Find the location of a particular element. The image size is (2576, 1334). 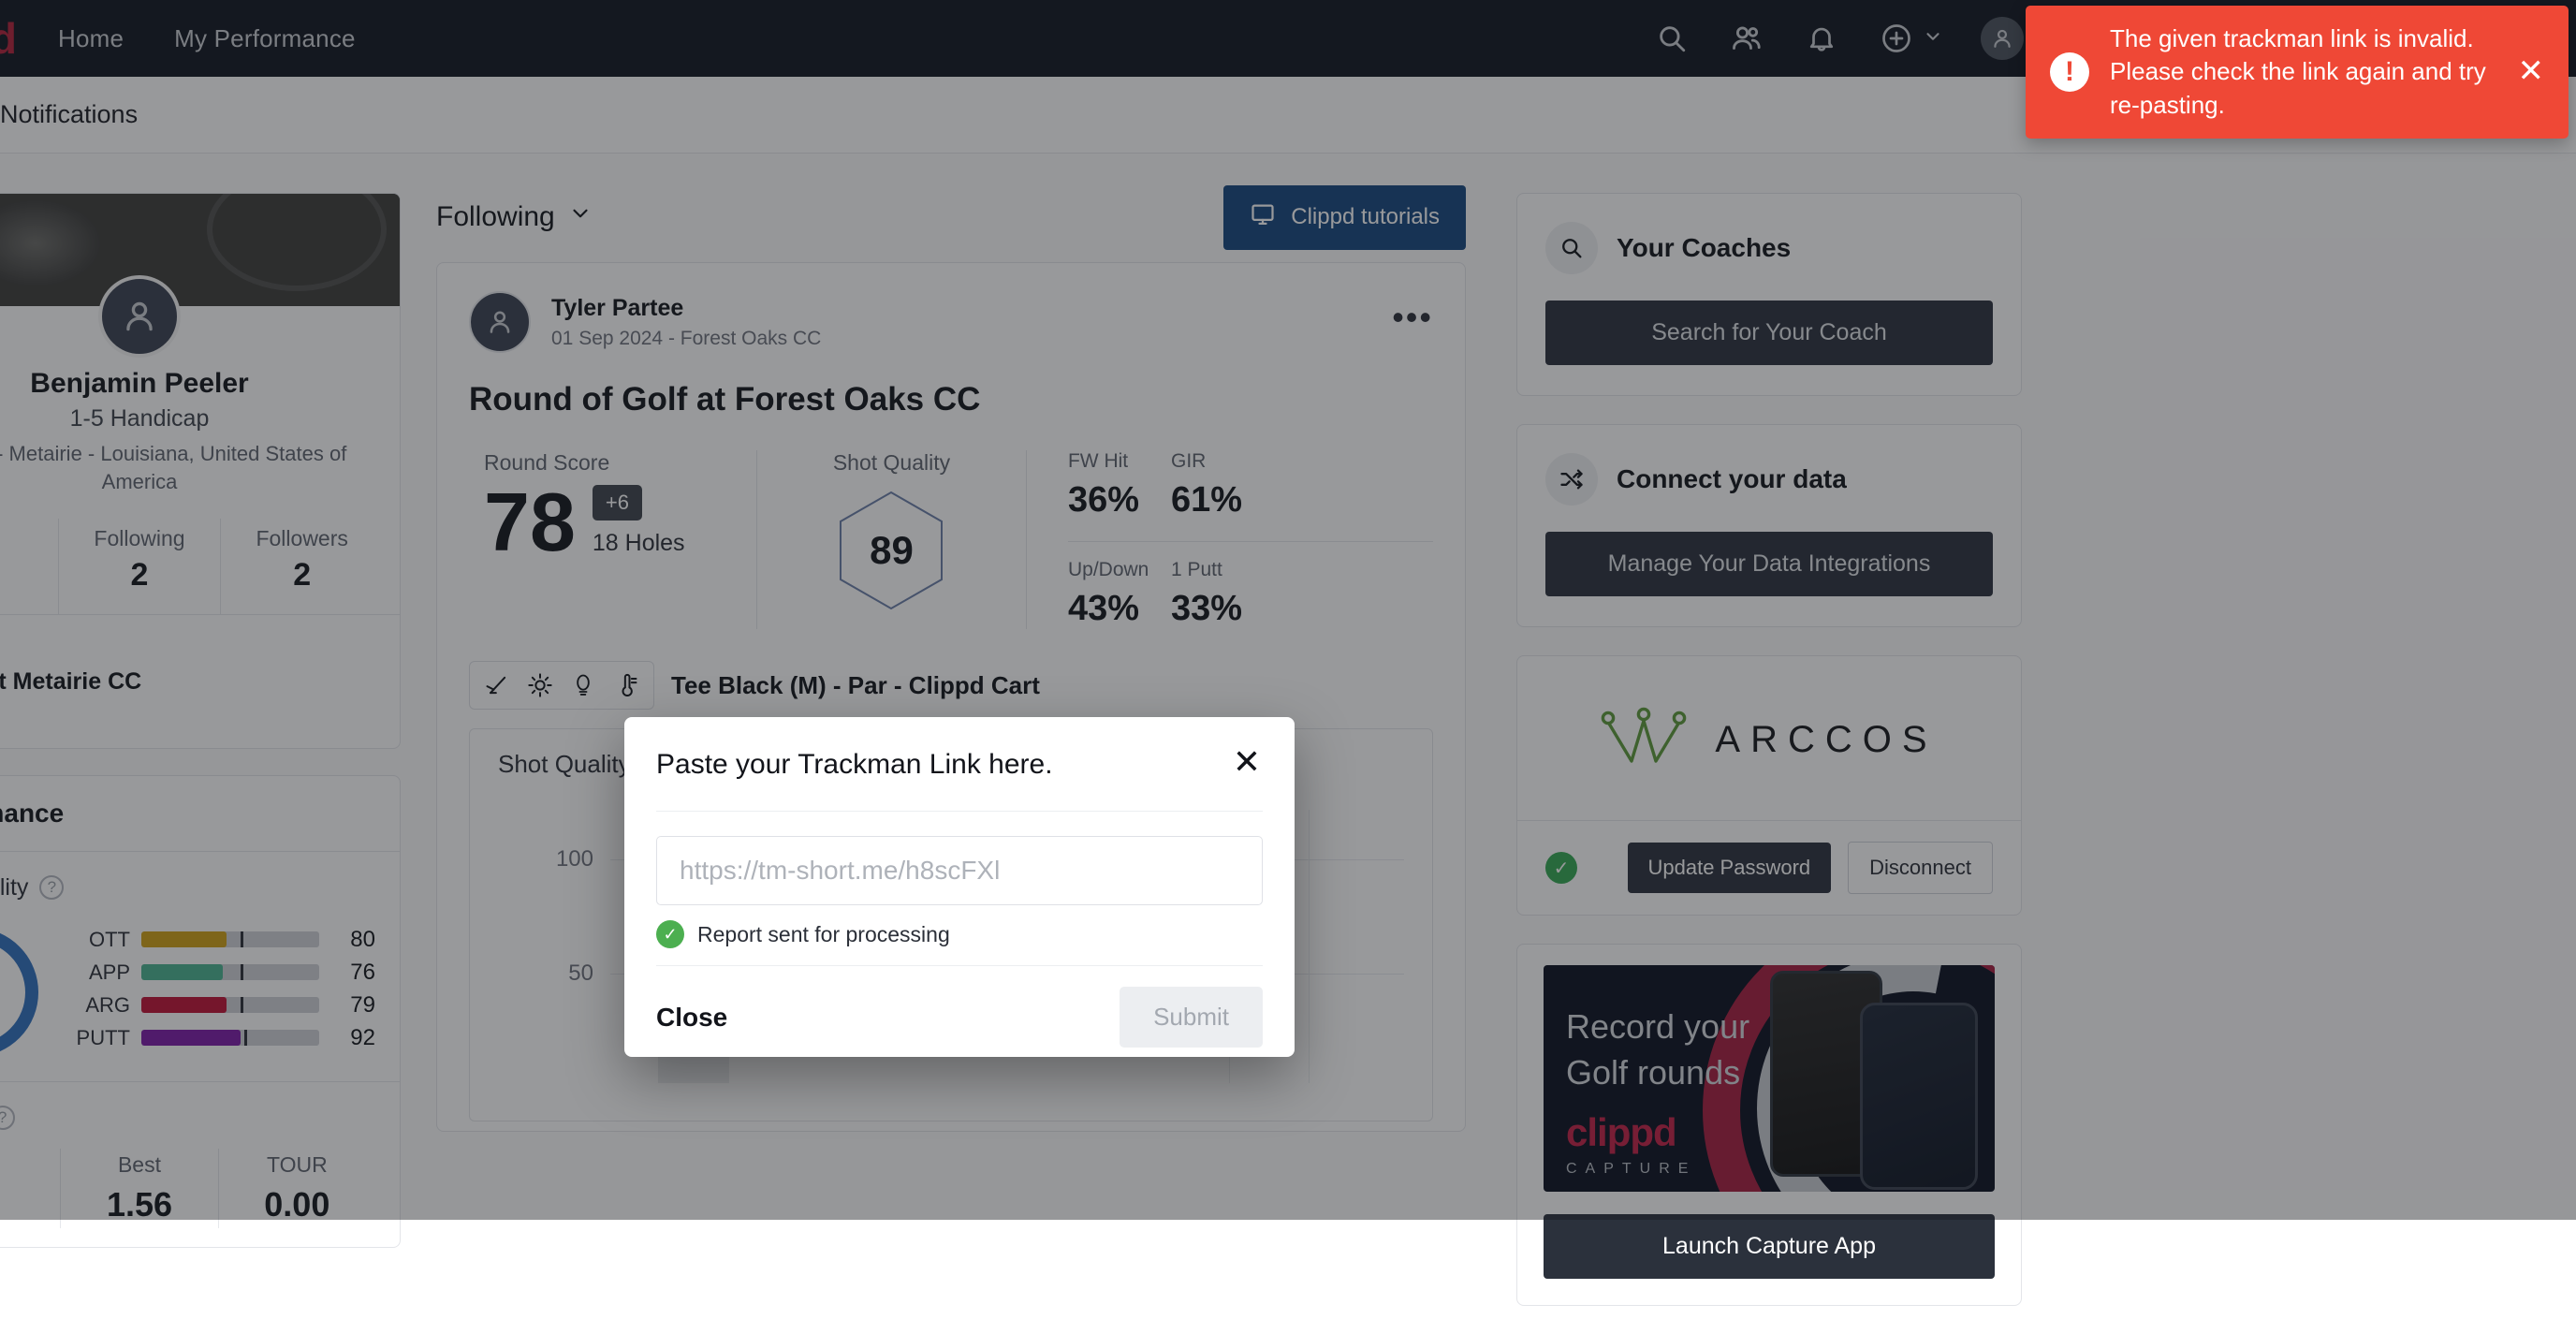

trackman-link-input is located at coordinates (960, 870).